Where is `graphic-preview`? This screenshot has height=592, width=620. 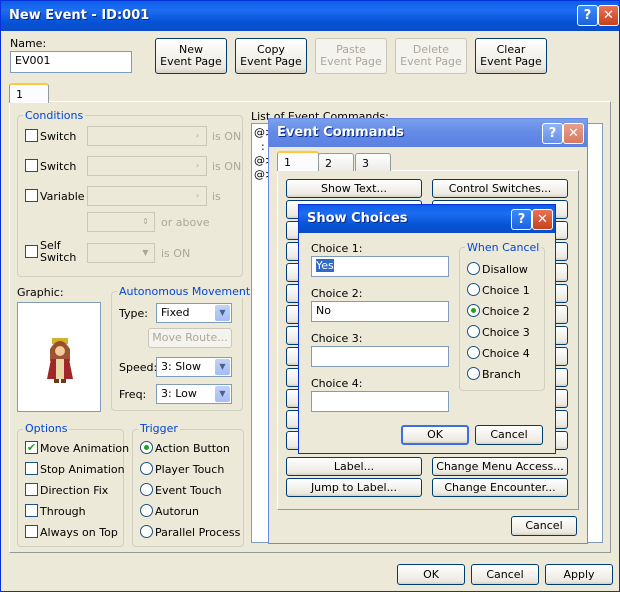 graphic-preview is located at coordinates (59, 357).